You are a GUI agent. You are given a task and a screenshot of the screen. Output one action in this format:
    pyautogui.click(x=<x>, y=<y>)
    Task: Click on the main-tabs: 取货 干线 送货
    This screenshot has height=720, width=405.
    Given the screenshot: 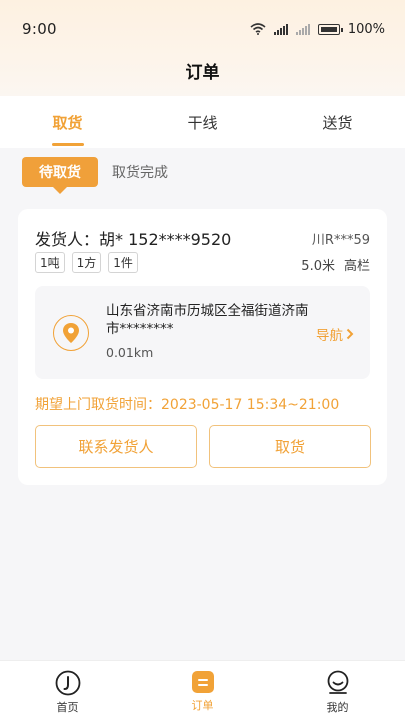 What is the action you would take?
    pyautogui.click(x=202, y=122)
    